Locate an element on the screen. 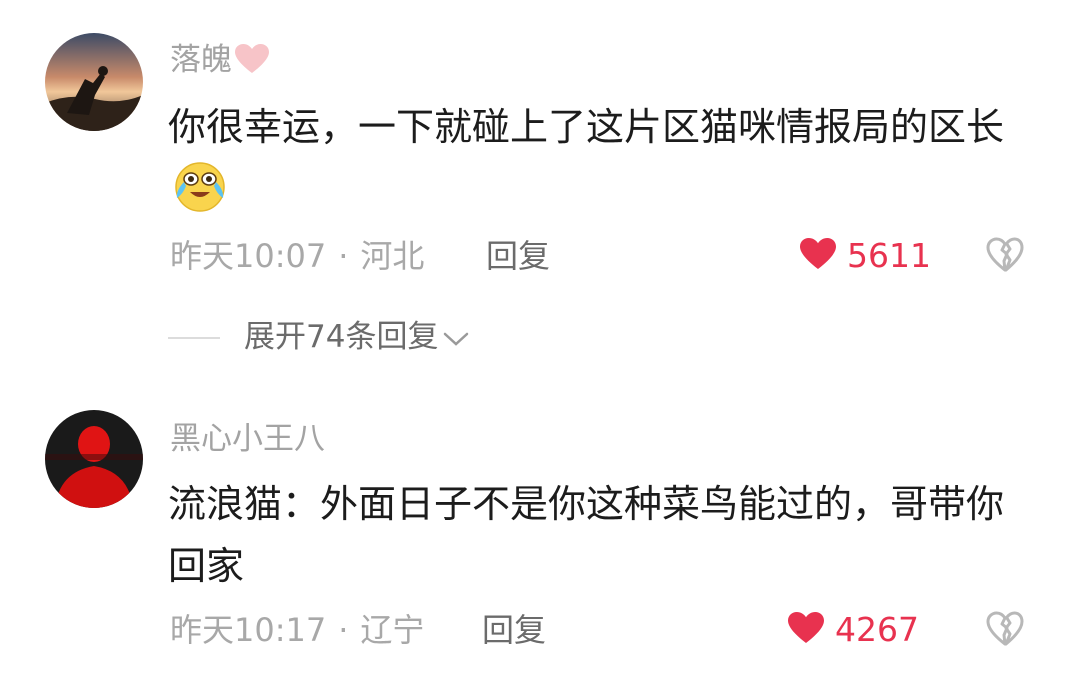 The width and height of the screenshot is (1080, 692). like-count: 4267 is located at coordinates (877, 629).